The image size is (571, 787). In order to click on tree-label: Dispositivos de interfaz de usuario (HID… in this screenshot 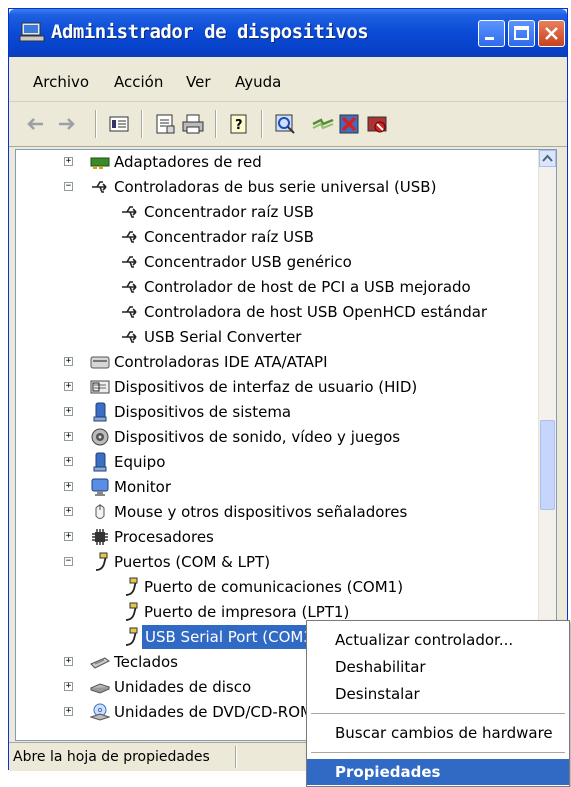, I will do `click(266, 387)`.